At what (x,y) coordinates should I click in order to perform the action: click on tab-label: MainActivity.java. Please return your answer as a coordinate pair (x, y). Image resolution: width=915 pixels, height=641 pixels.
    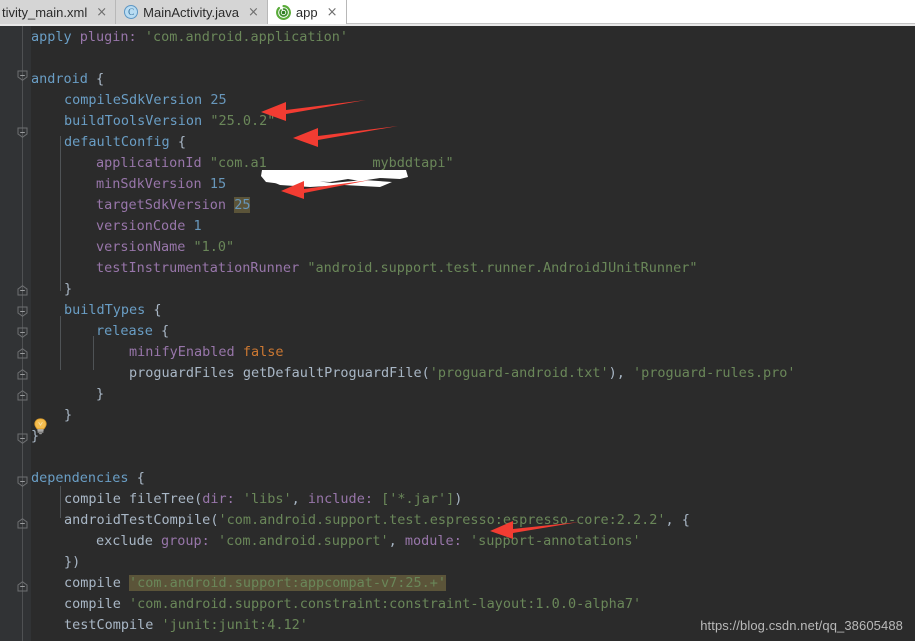
    Looking at the image, I should click on (191, 12).